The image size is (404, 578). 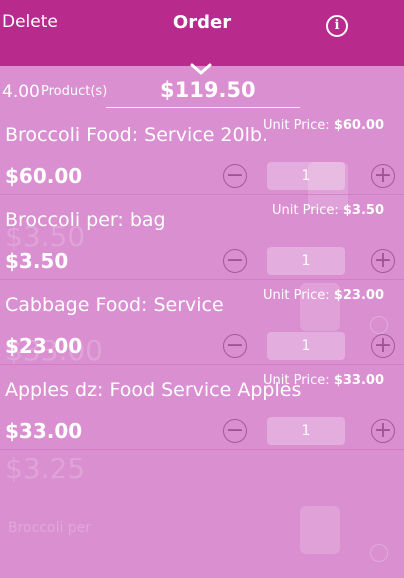 I want to click on order-header: Delete Order i, so click(x=202, y=33).